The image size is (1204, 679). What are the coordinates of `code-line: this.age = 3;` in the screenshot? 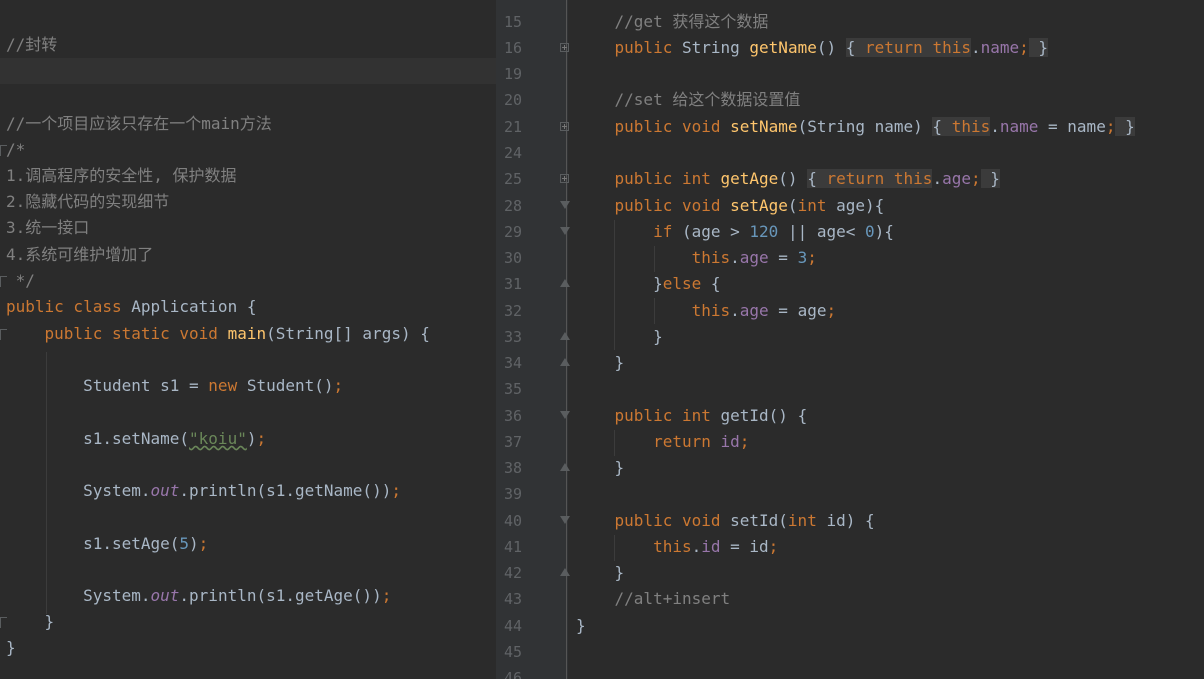 It's located at (696, 258).